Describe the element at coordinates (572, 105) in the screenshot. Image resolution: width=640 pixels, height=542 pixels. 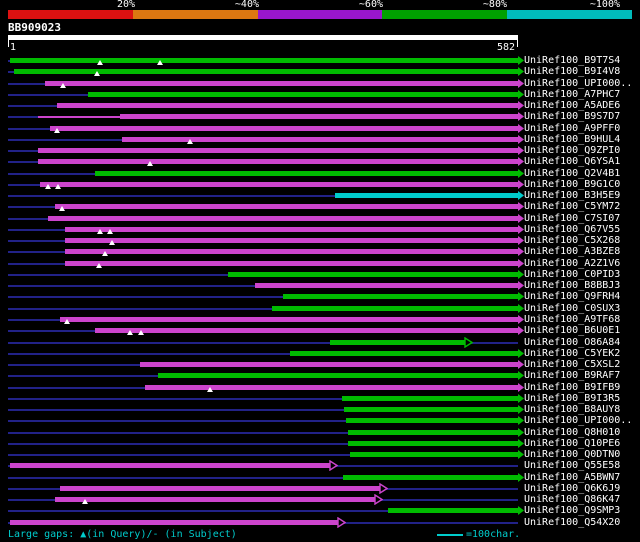
I see `hit-label: UniRef100_A5ADE6` at that location.